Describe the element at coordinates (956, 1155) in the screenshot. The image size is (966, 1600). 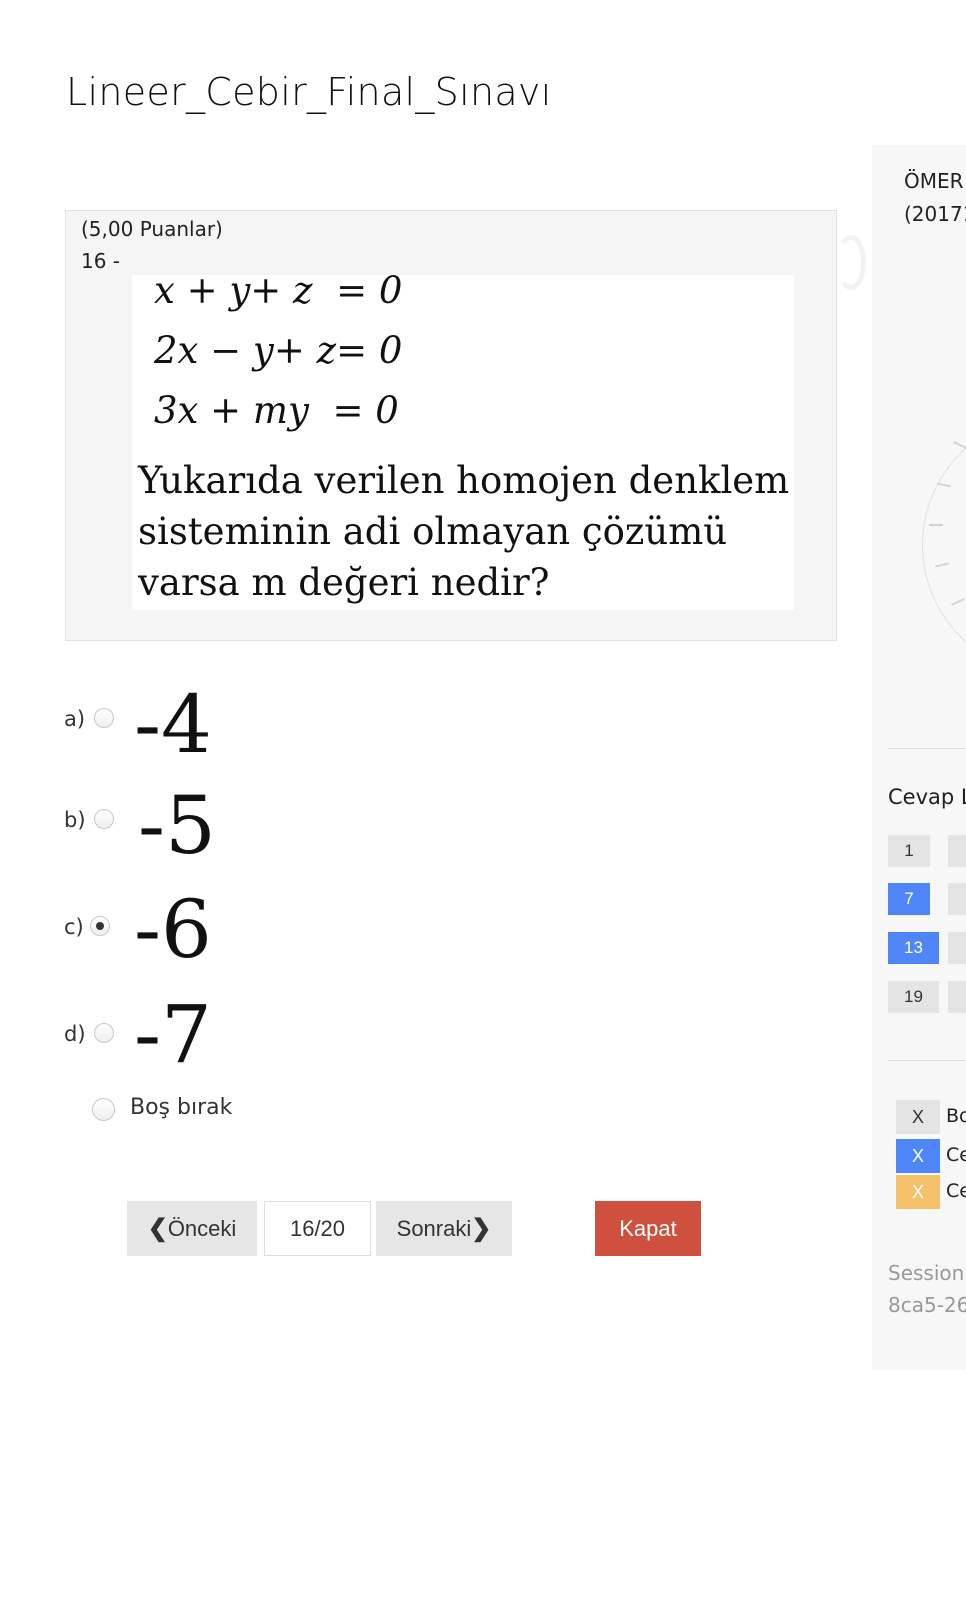
I see `legend-label-answered: Ce` at that location.